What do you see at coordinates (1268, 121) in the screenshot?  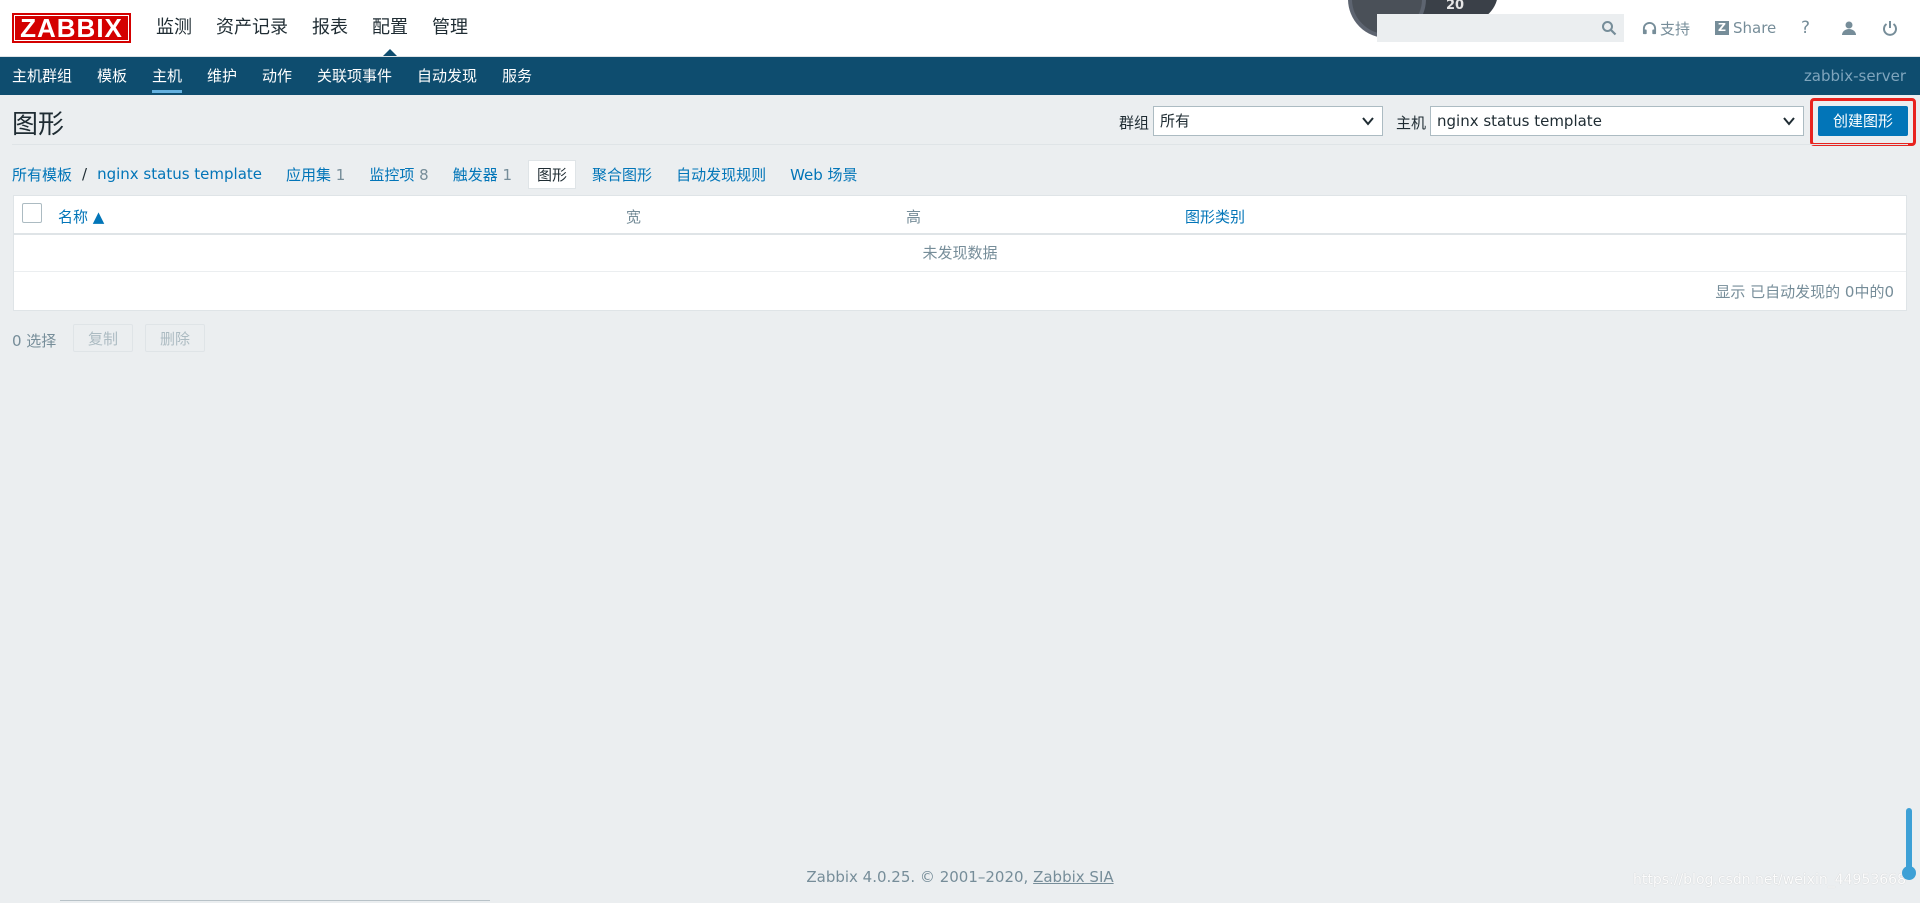 I see `group-select: 所有` at bounding box center [1268, 121].